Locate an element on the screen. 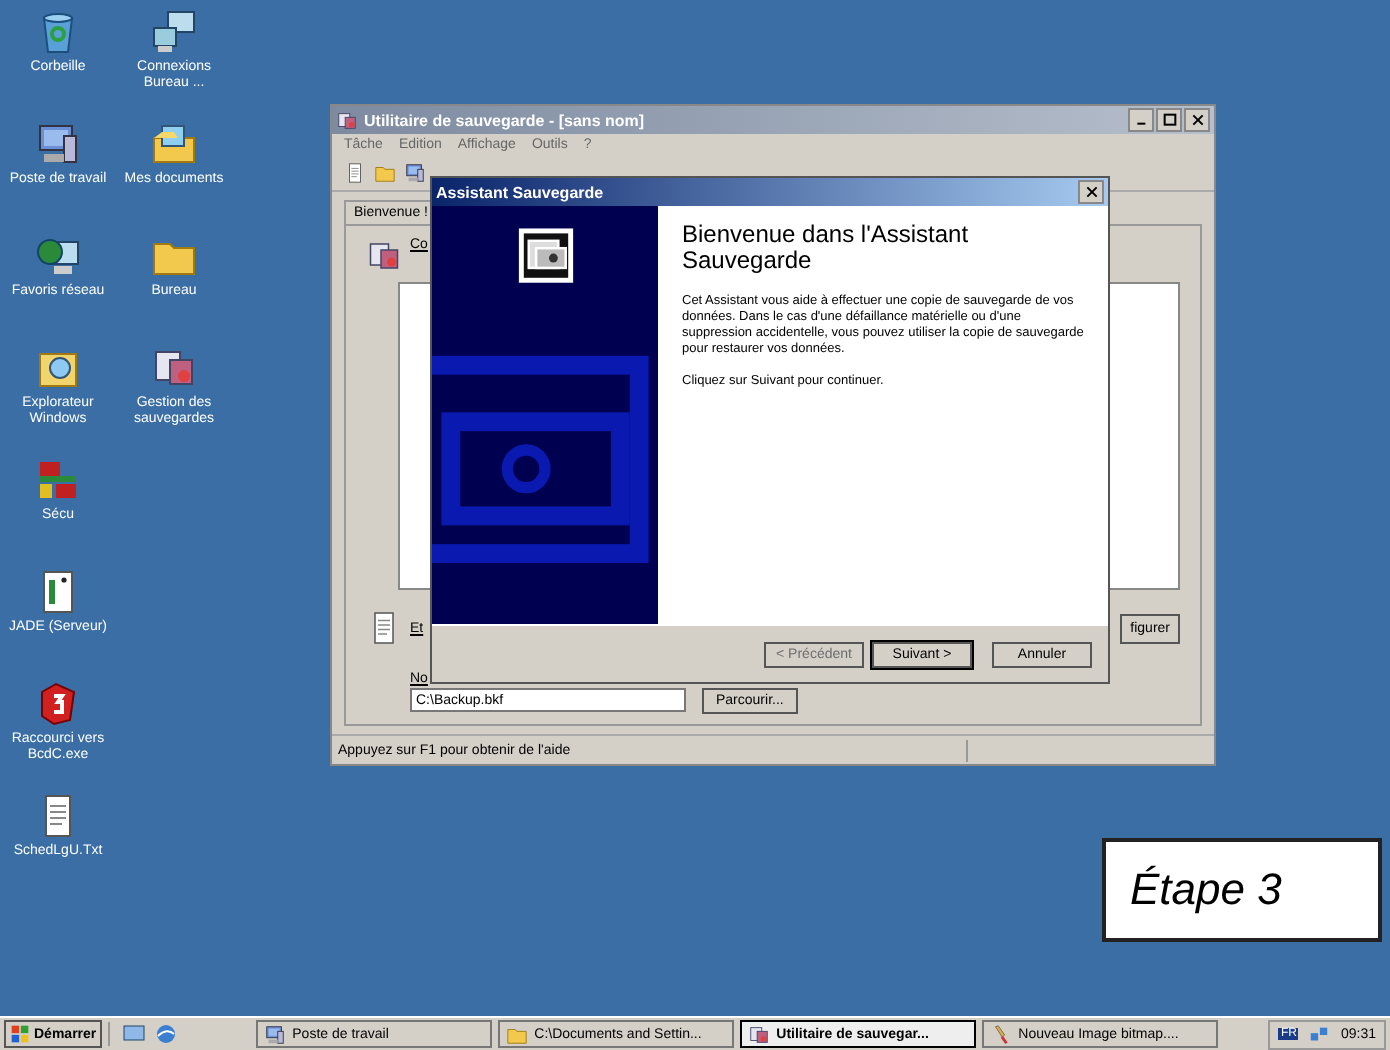 This screenshot has height=1050, width=1390. maximize-button is located at coordinates (1169, 120).